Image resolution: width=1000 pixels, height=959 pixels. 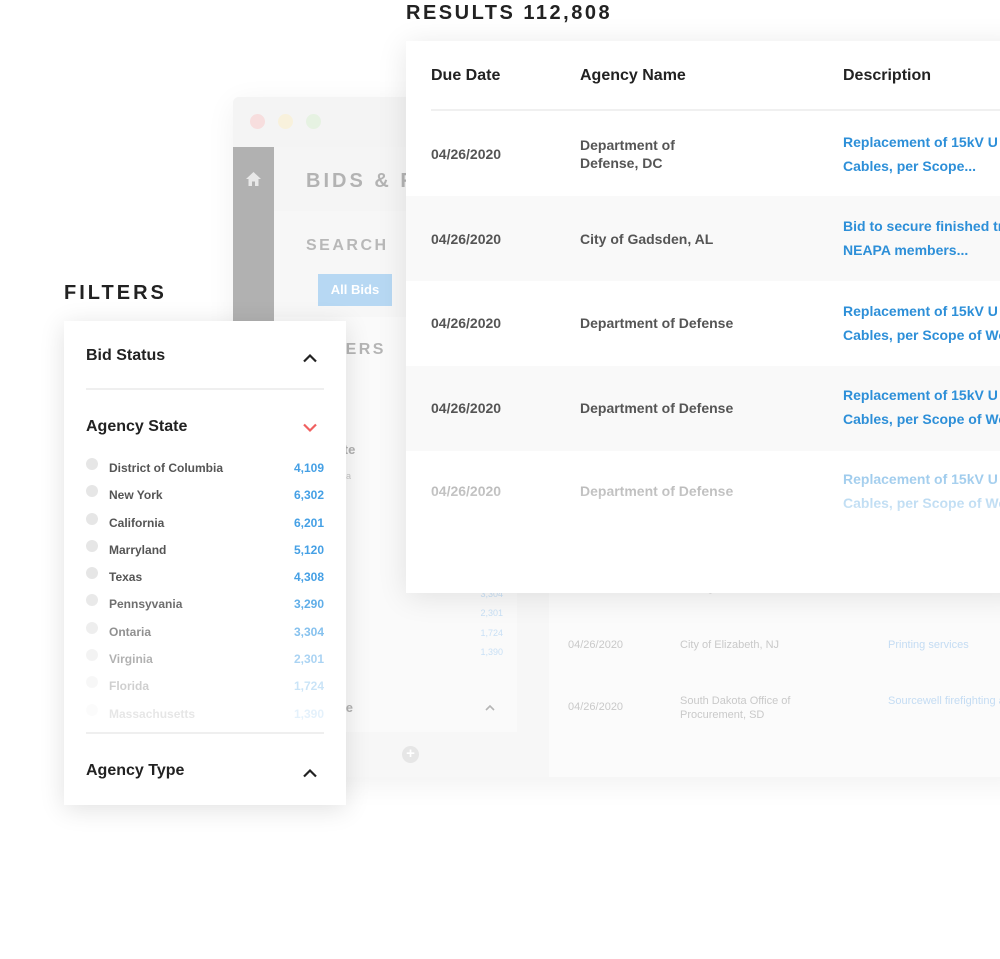 What do you see at coordinates (310, 428) in the screenshot?
I see `chevron-down-icon` at bounding box center [310, 428].